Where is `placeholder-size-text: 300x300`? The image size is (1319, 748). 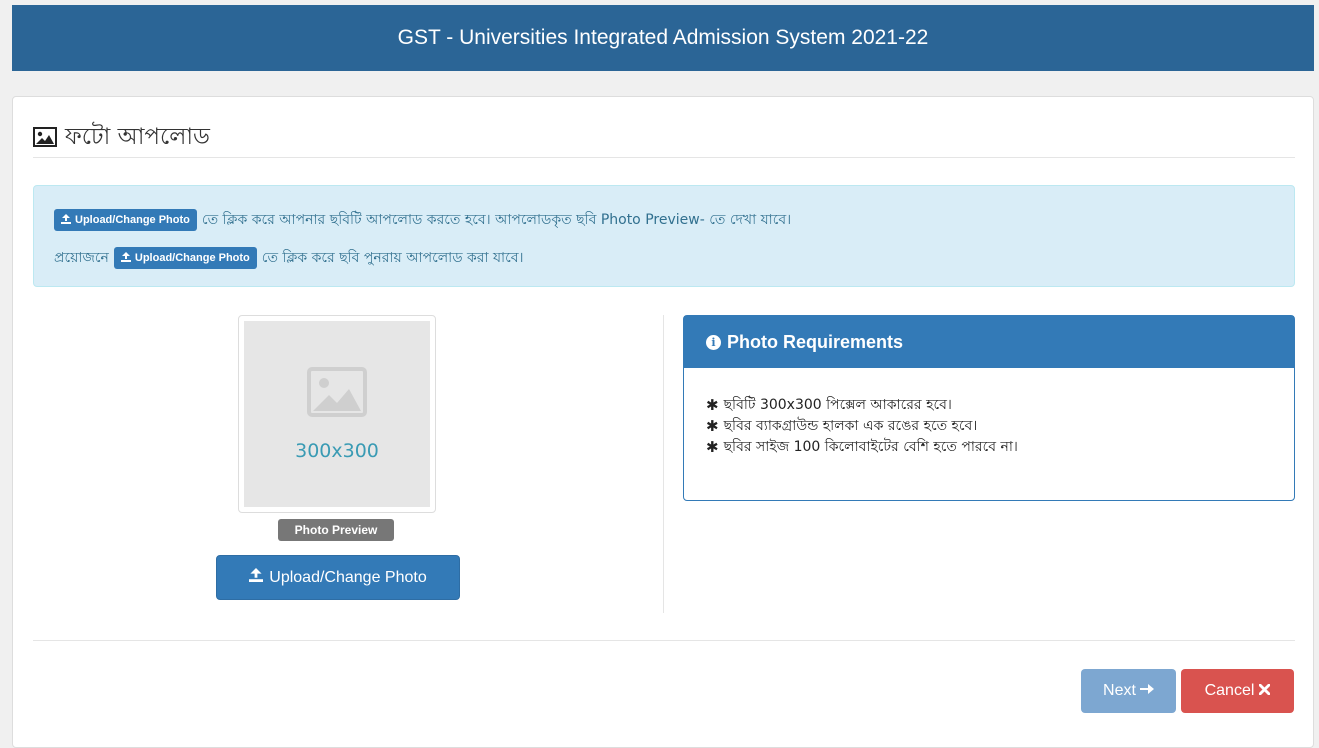
placeholder-size-text: 300x300 is located at coordinates (337, 450).